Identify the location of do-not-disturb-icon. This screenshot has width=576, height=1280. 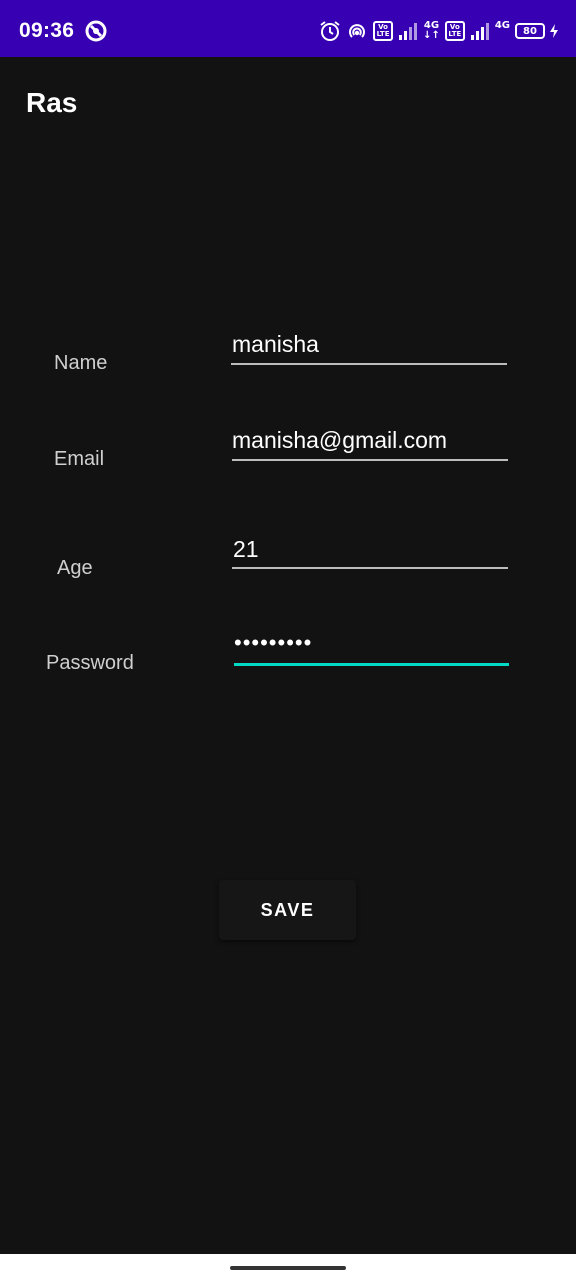
(96, 31).